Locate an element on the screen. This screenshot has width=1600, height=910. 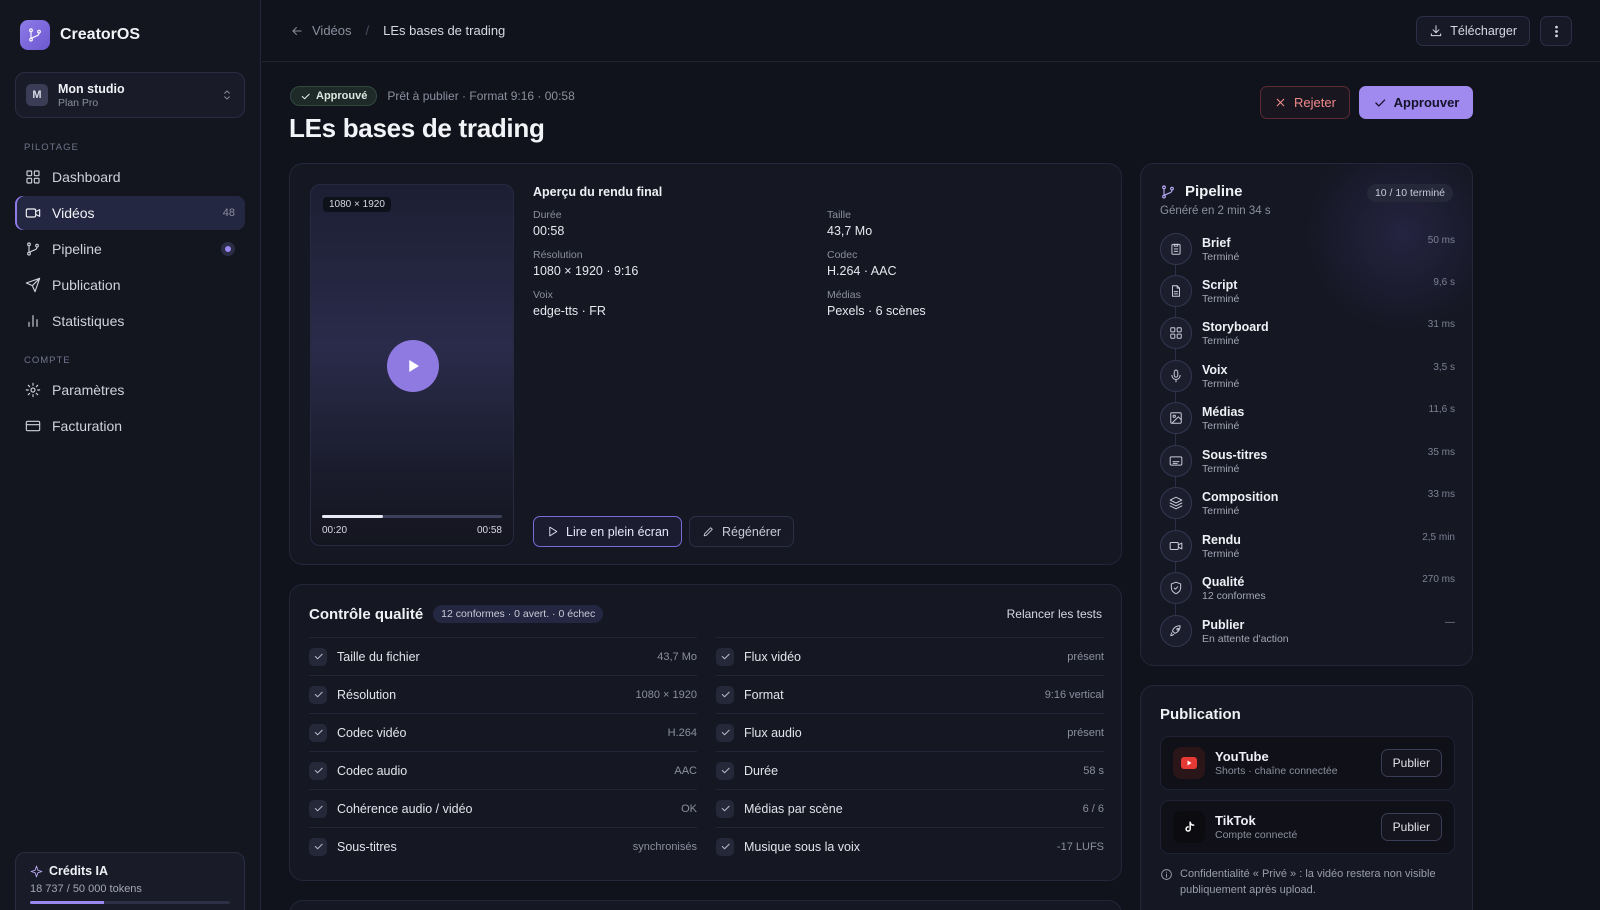
quality-title: Contrôle qualité is located at coordinates (366, 614).